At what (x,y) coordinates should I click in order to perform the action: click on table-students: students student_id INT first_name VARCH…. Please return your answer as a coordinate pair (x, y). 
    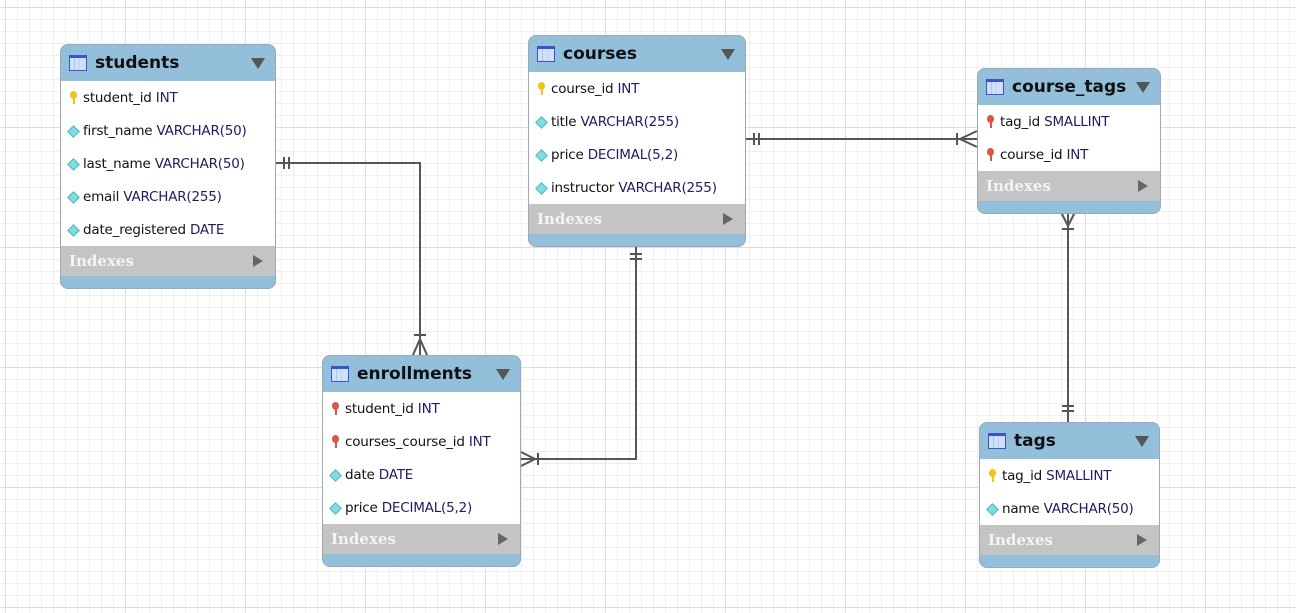
    Looking at the image, I should click on (168, 166).